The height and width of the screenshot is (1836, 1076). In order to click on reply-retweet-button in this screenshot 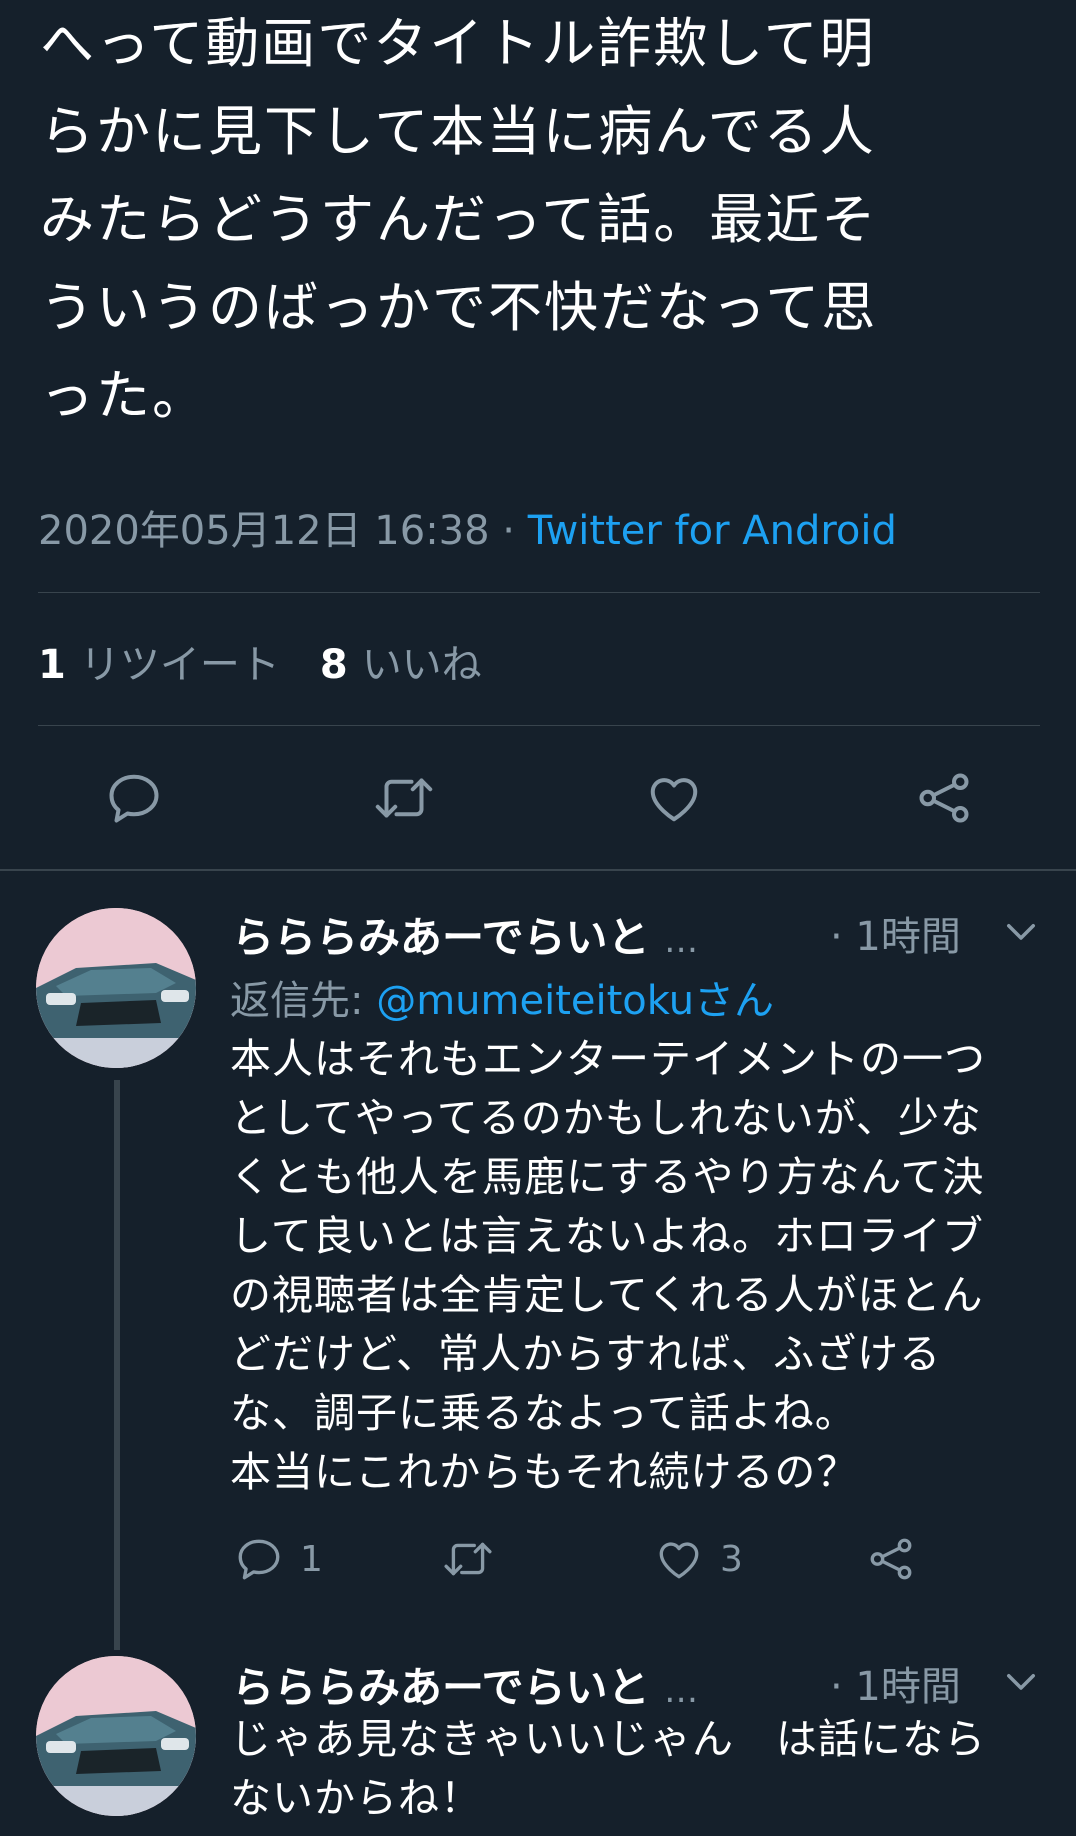, I will do `click(468, 1559)`.